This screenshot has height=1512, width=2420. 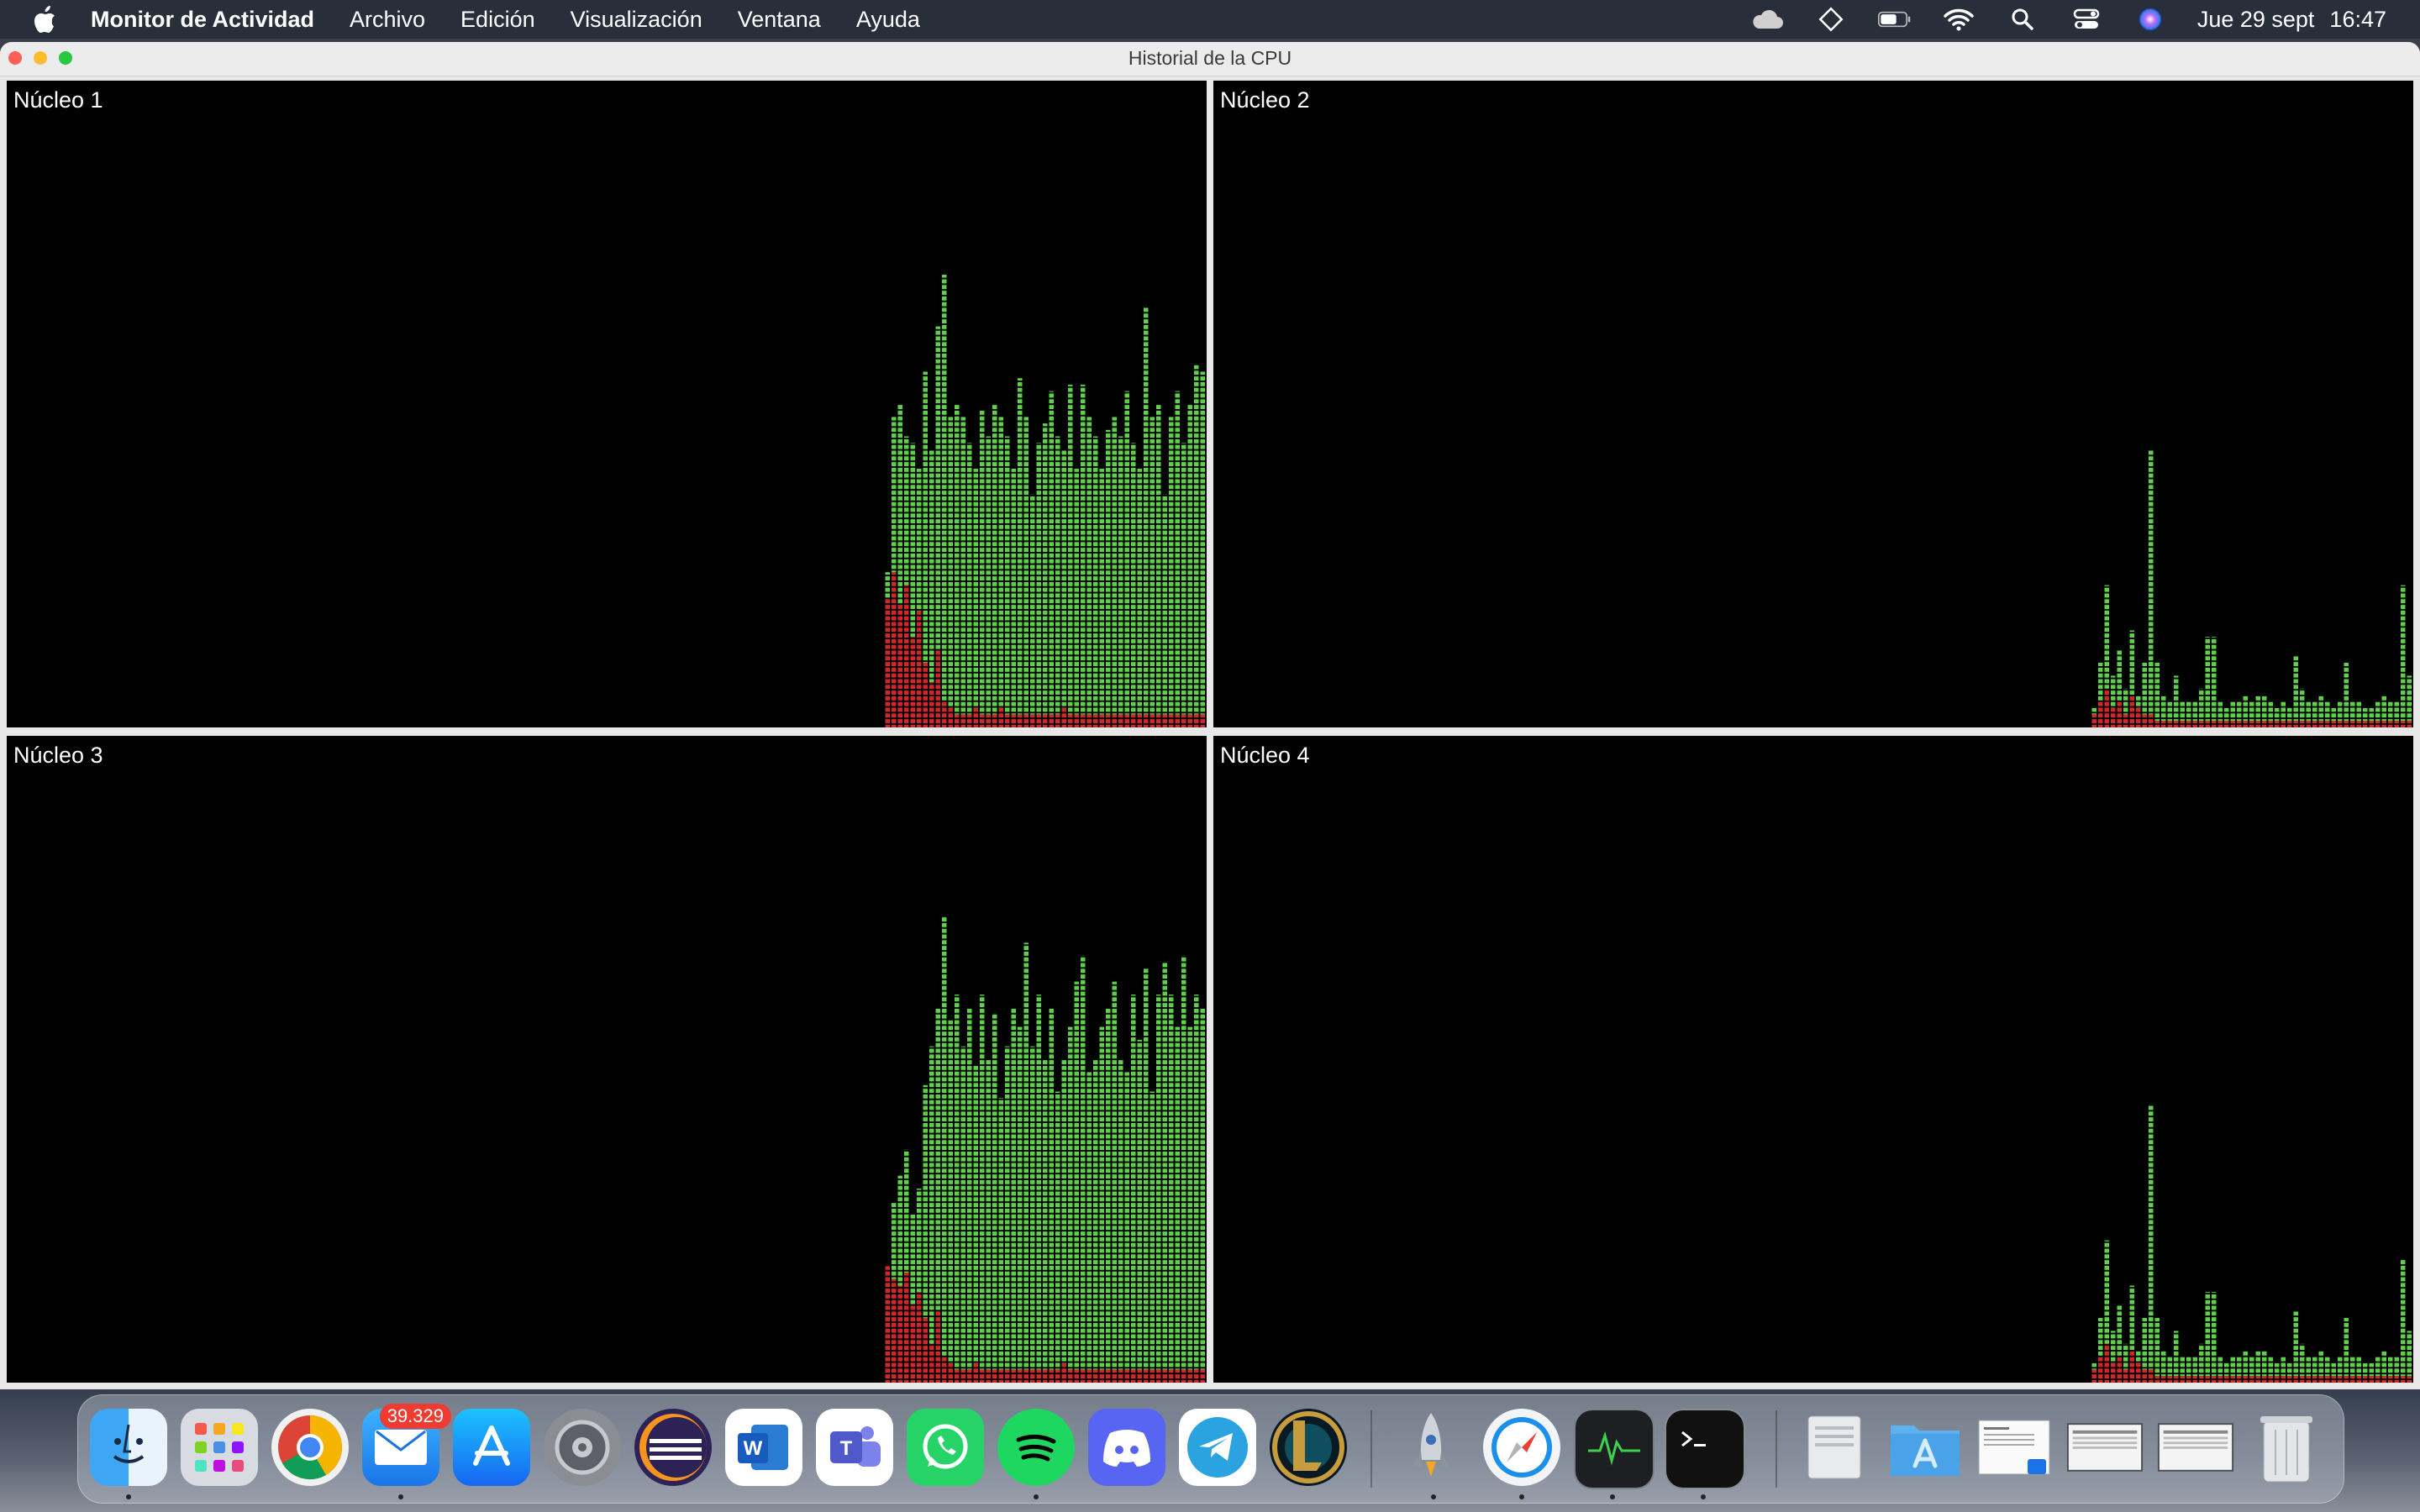 I want to click on teams-icon: T, so click(x=855, y=1447).